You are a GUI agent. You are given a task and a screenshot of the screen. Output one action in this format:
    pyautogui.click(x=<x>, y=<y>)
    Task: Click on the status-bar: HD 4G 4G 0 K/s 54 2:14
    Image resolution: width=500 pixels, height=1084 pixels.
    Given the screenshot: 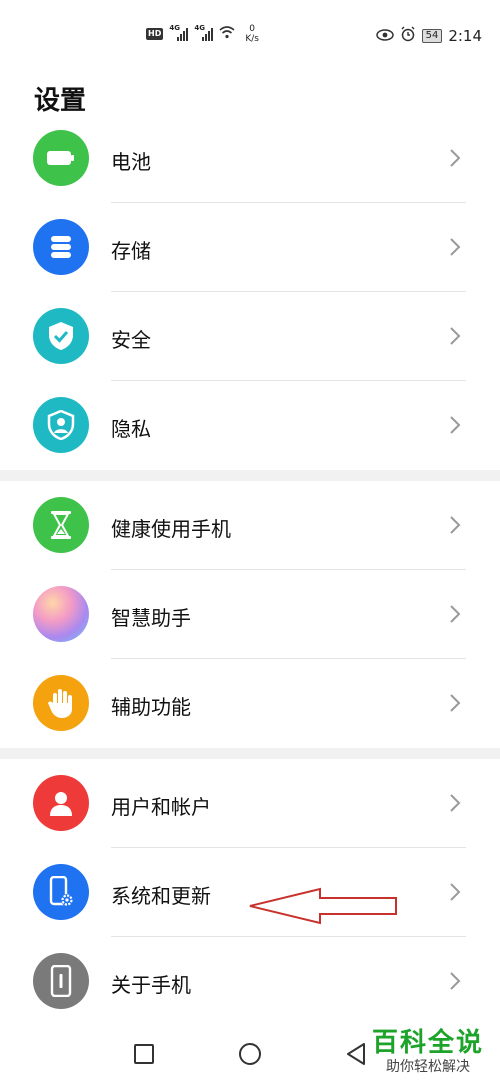 What is the action you would take?
    pyautogui.click(x=250, y=30)
    